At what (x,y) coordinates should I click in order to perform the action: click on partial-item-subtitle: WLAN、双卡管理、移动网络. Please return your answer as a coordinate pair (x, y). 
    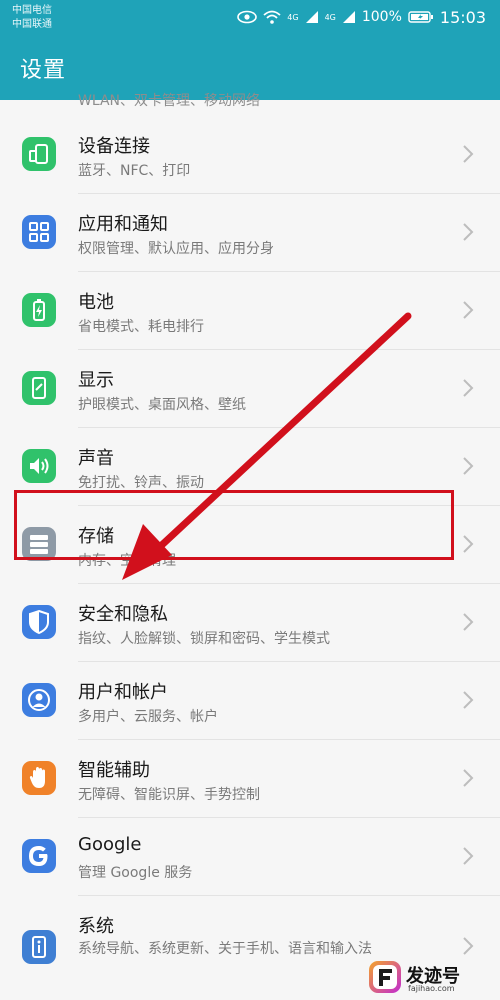
    Looking at the image, I should click on (169, 101).